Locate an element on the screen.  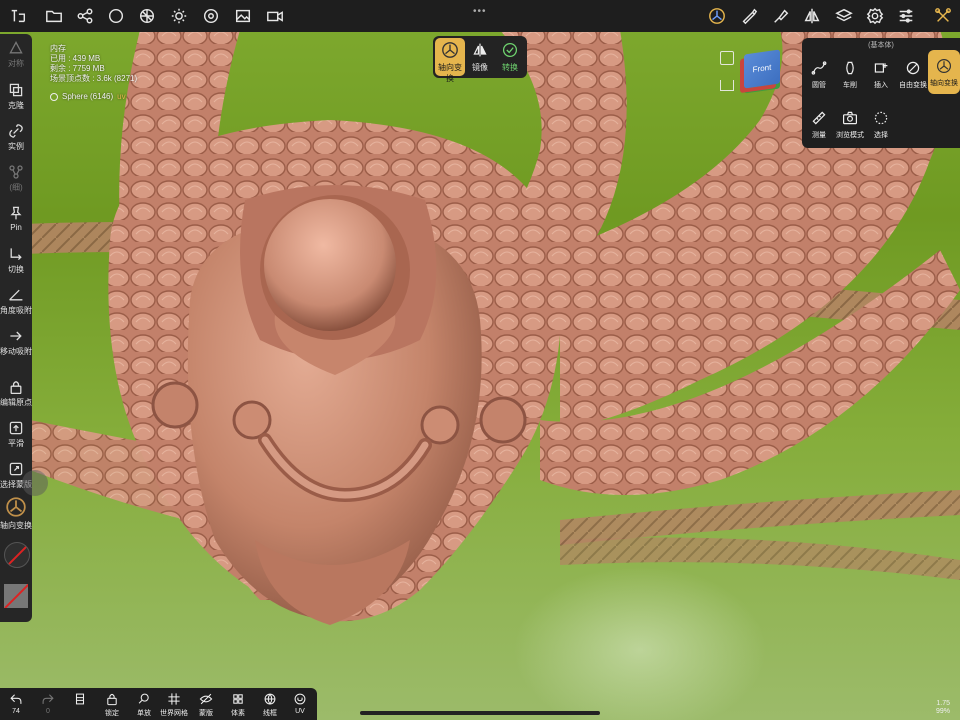
scene-graph-icon is located at coordinates (85, 16).